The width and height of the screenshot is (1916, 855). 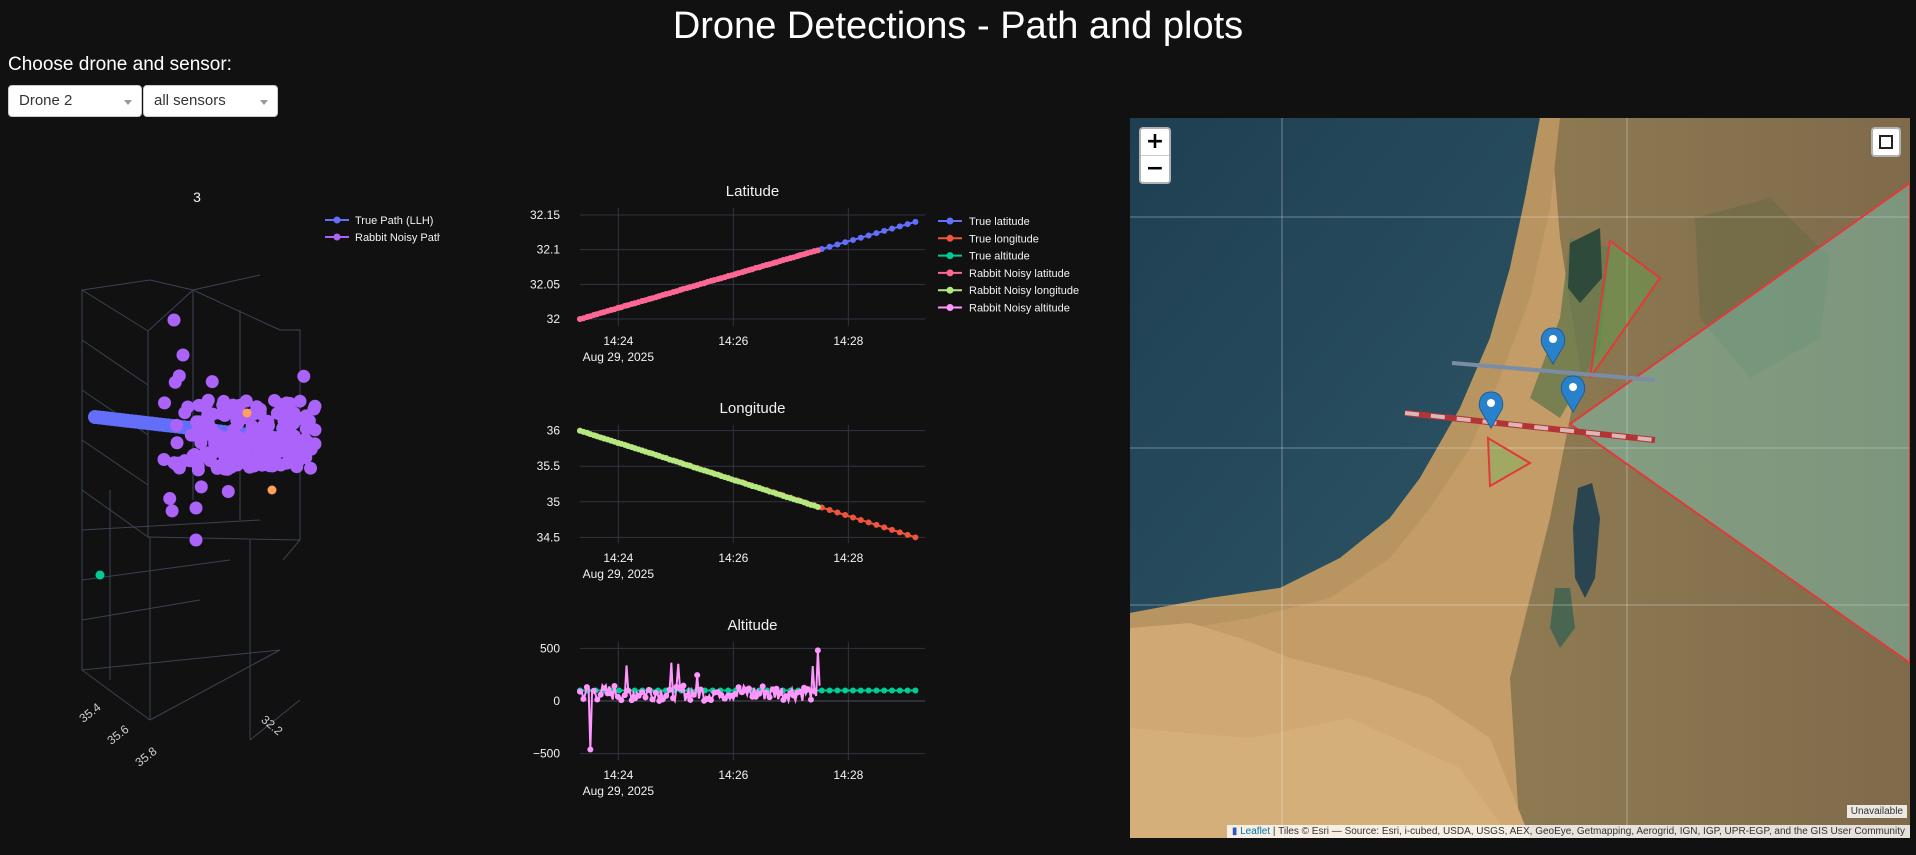 What do you see at coordinates (75, 101) in the screenshot?
I see `drone-select: Drone 2` at bounding box center [75, 101].